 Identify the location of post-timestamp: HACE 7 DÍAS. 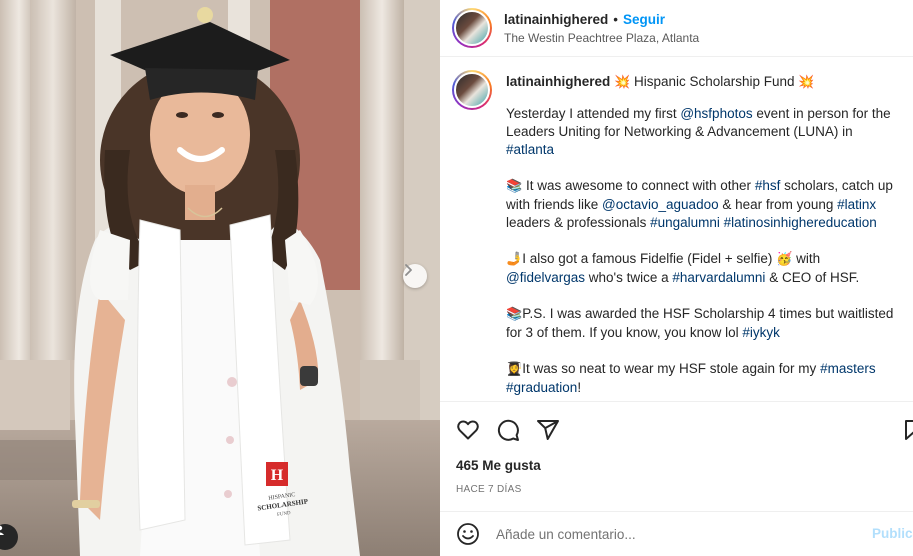
(489, 489).